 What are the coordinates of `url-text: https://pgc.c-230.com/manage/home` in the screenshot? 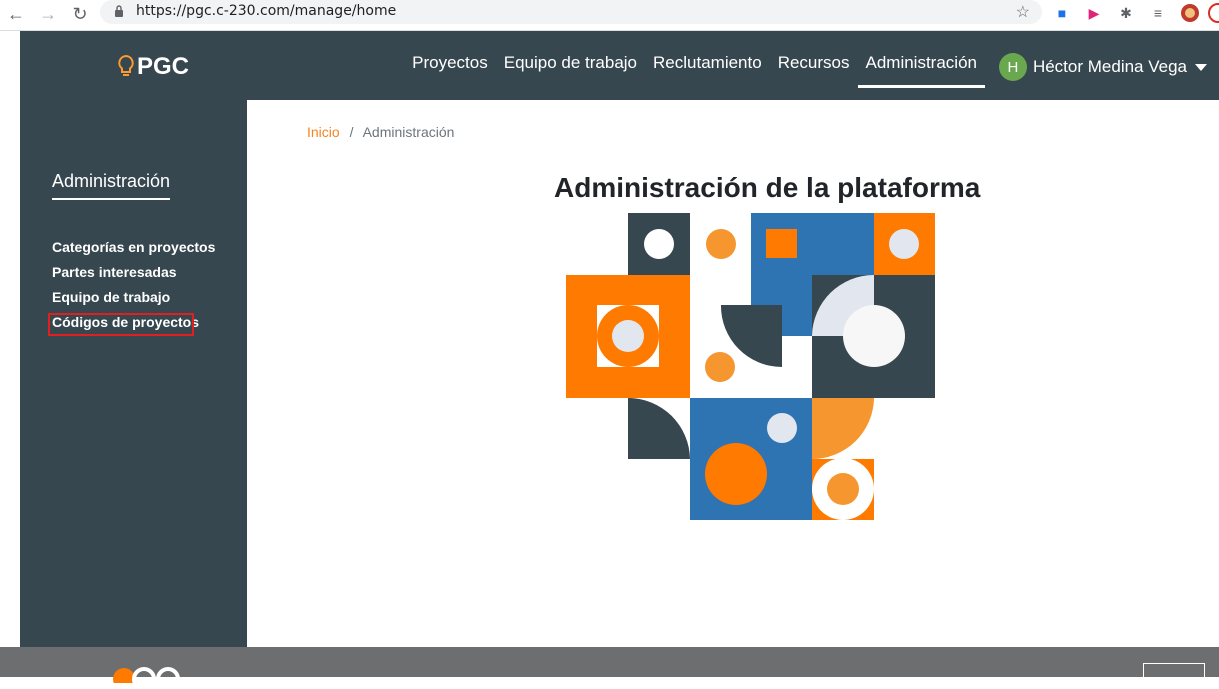 It's located at (266, 11).